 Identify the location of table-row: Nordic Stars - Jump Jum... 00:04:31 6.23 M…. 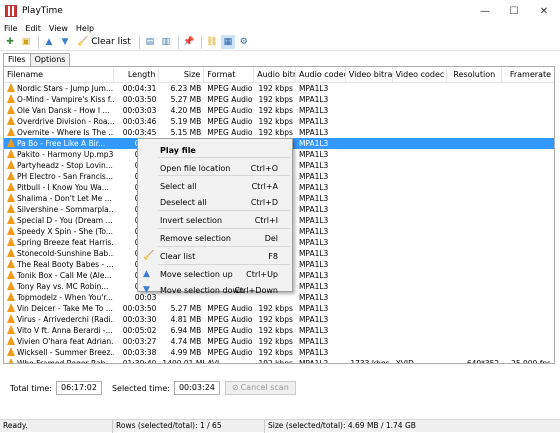
(279, 88).